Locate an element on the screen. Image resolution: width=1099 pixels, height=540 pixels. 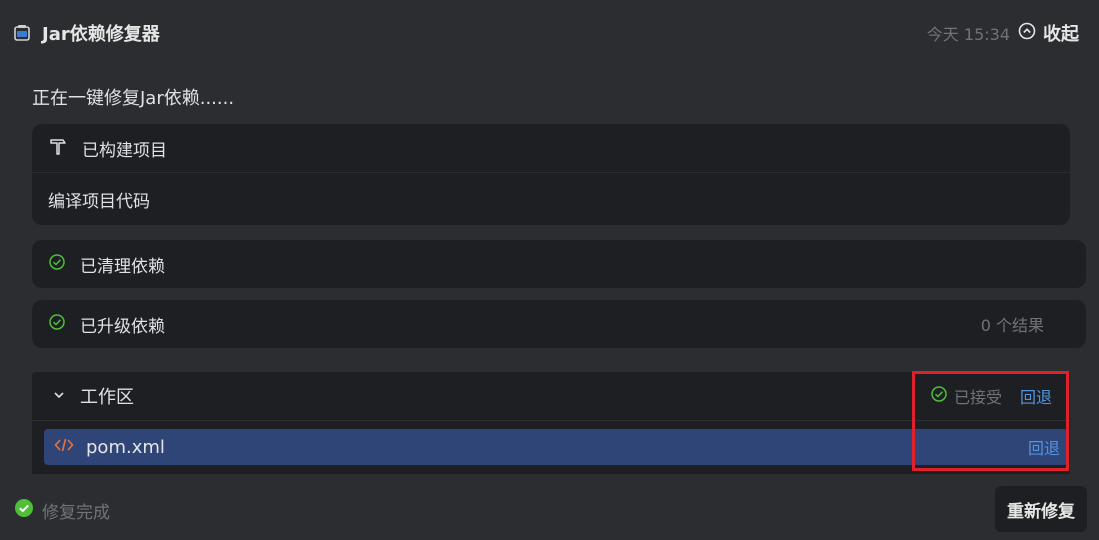
header-right: 今天 15:34 收起 is located at coordinates (1003, 33).